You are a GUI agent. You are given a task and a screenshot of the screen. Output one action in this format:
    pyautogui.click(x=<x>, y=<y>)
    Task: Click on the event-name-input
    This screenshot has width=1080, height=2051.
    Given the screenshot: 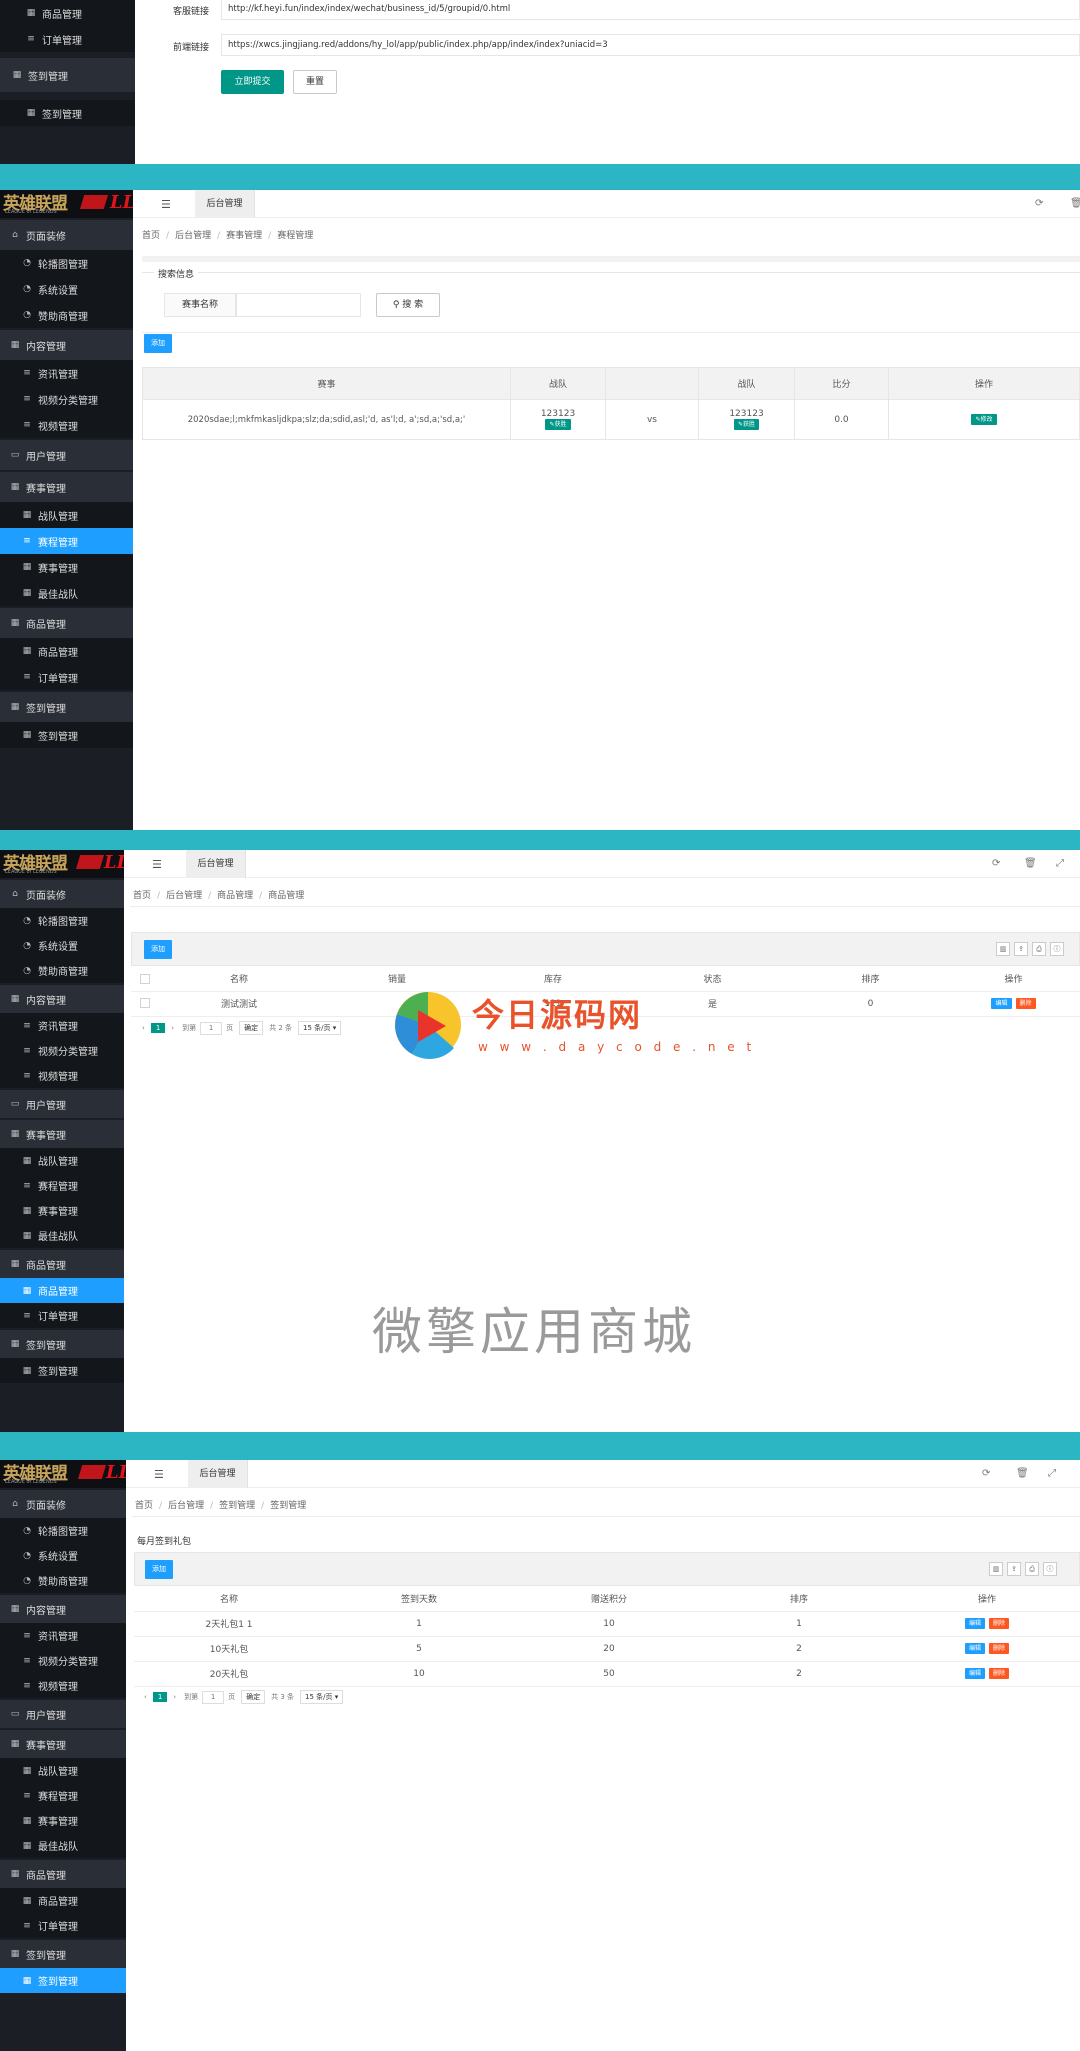 What is the action you would take?
    pyautogui.click(x=298, y=305)
    